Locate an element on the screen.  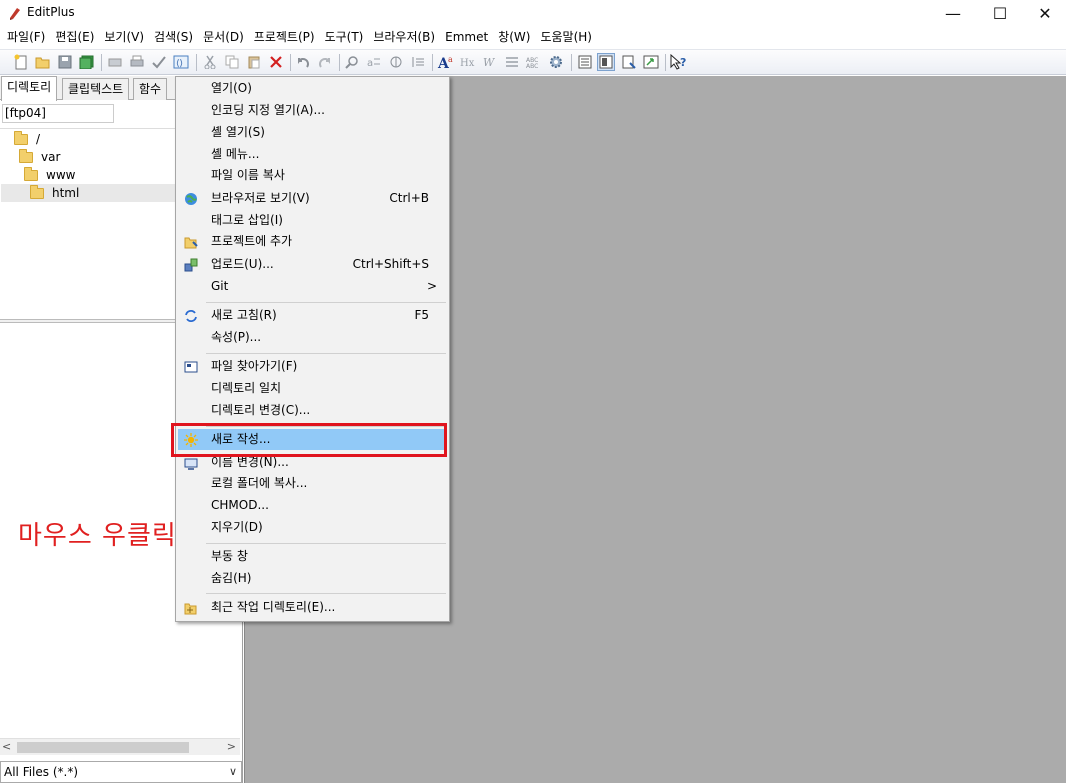
rename-icon is located at coordinates (191, 463).